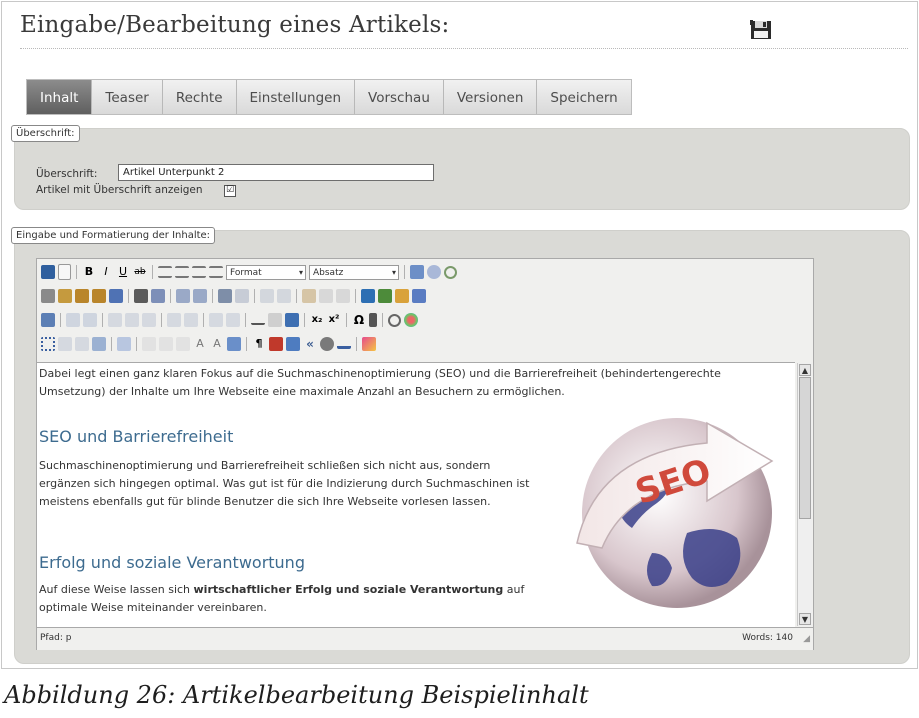 This screenshot has height=718, width=919. I want to click on outdent-icon, so click(225, 296).